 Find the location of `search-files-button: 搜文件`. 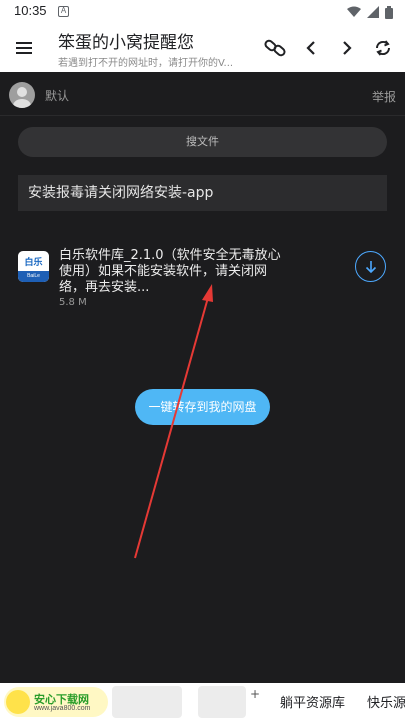

search-files-button: 搜文件 is located at coordinates (202, 142).